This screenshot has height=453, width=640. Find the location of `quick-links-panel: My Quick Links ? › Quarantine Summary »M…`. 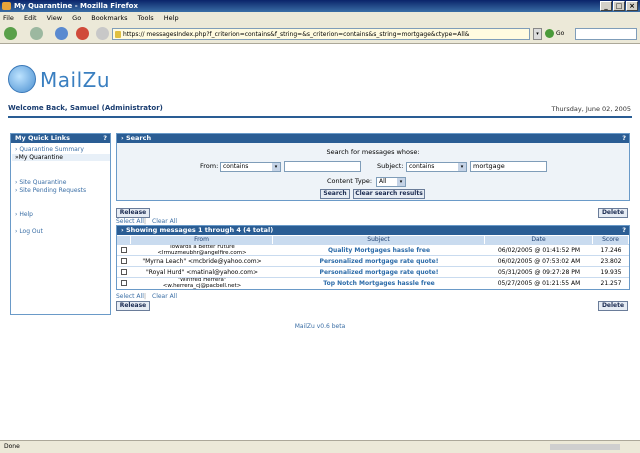

quick-links-panel: My Quick Links ? › Quarantine Summary »M… is located at coordinates (60, 224).